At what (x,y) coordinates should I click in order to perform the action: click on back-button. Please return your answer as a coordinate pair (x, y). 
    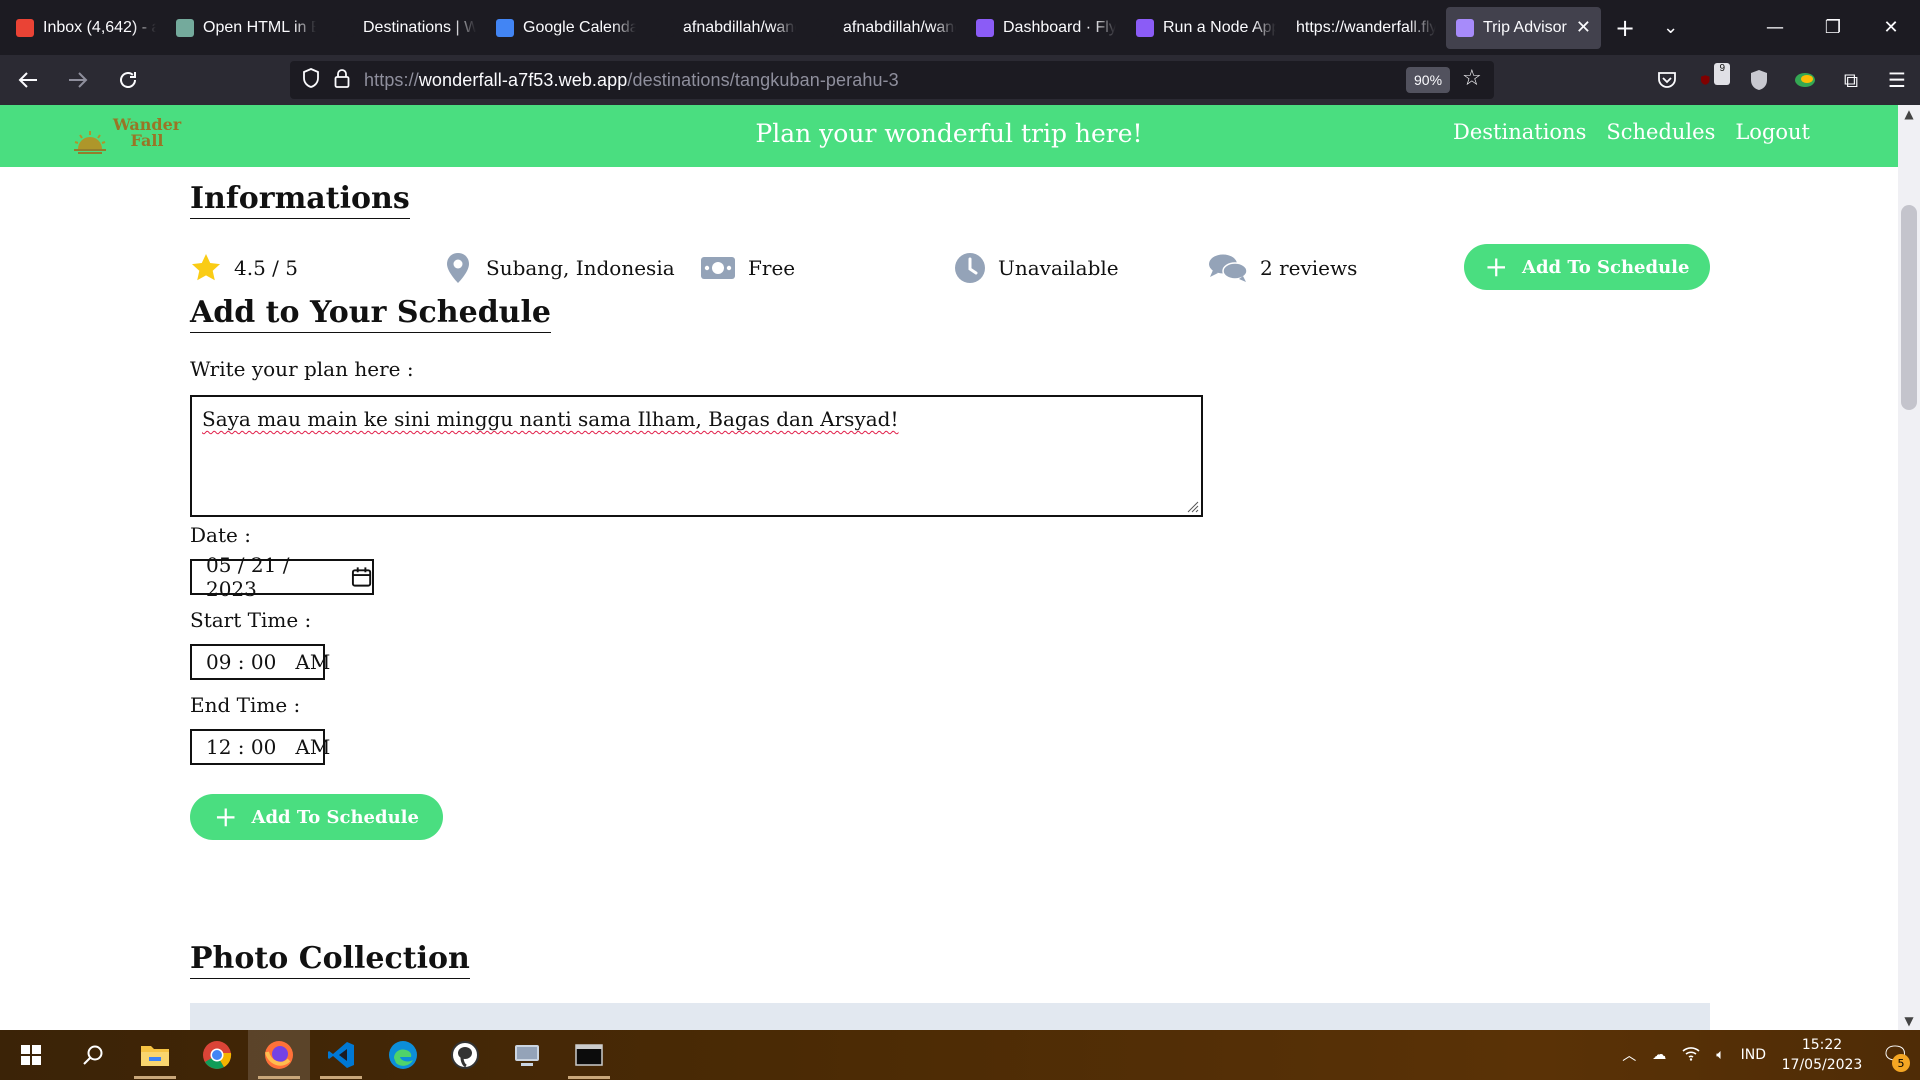
    Looking at the image, I should click on (28, 80).